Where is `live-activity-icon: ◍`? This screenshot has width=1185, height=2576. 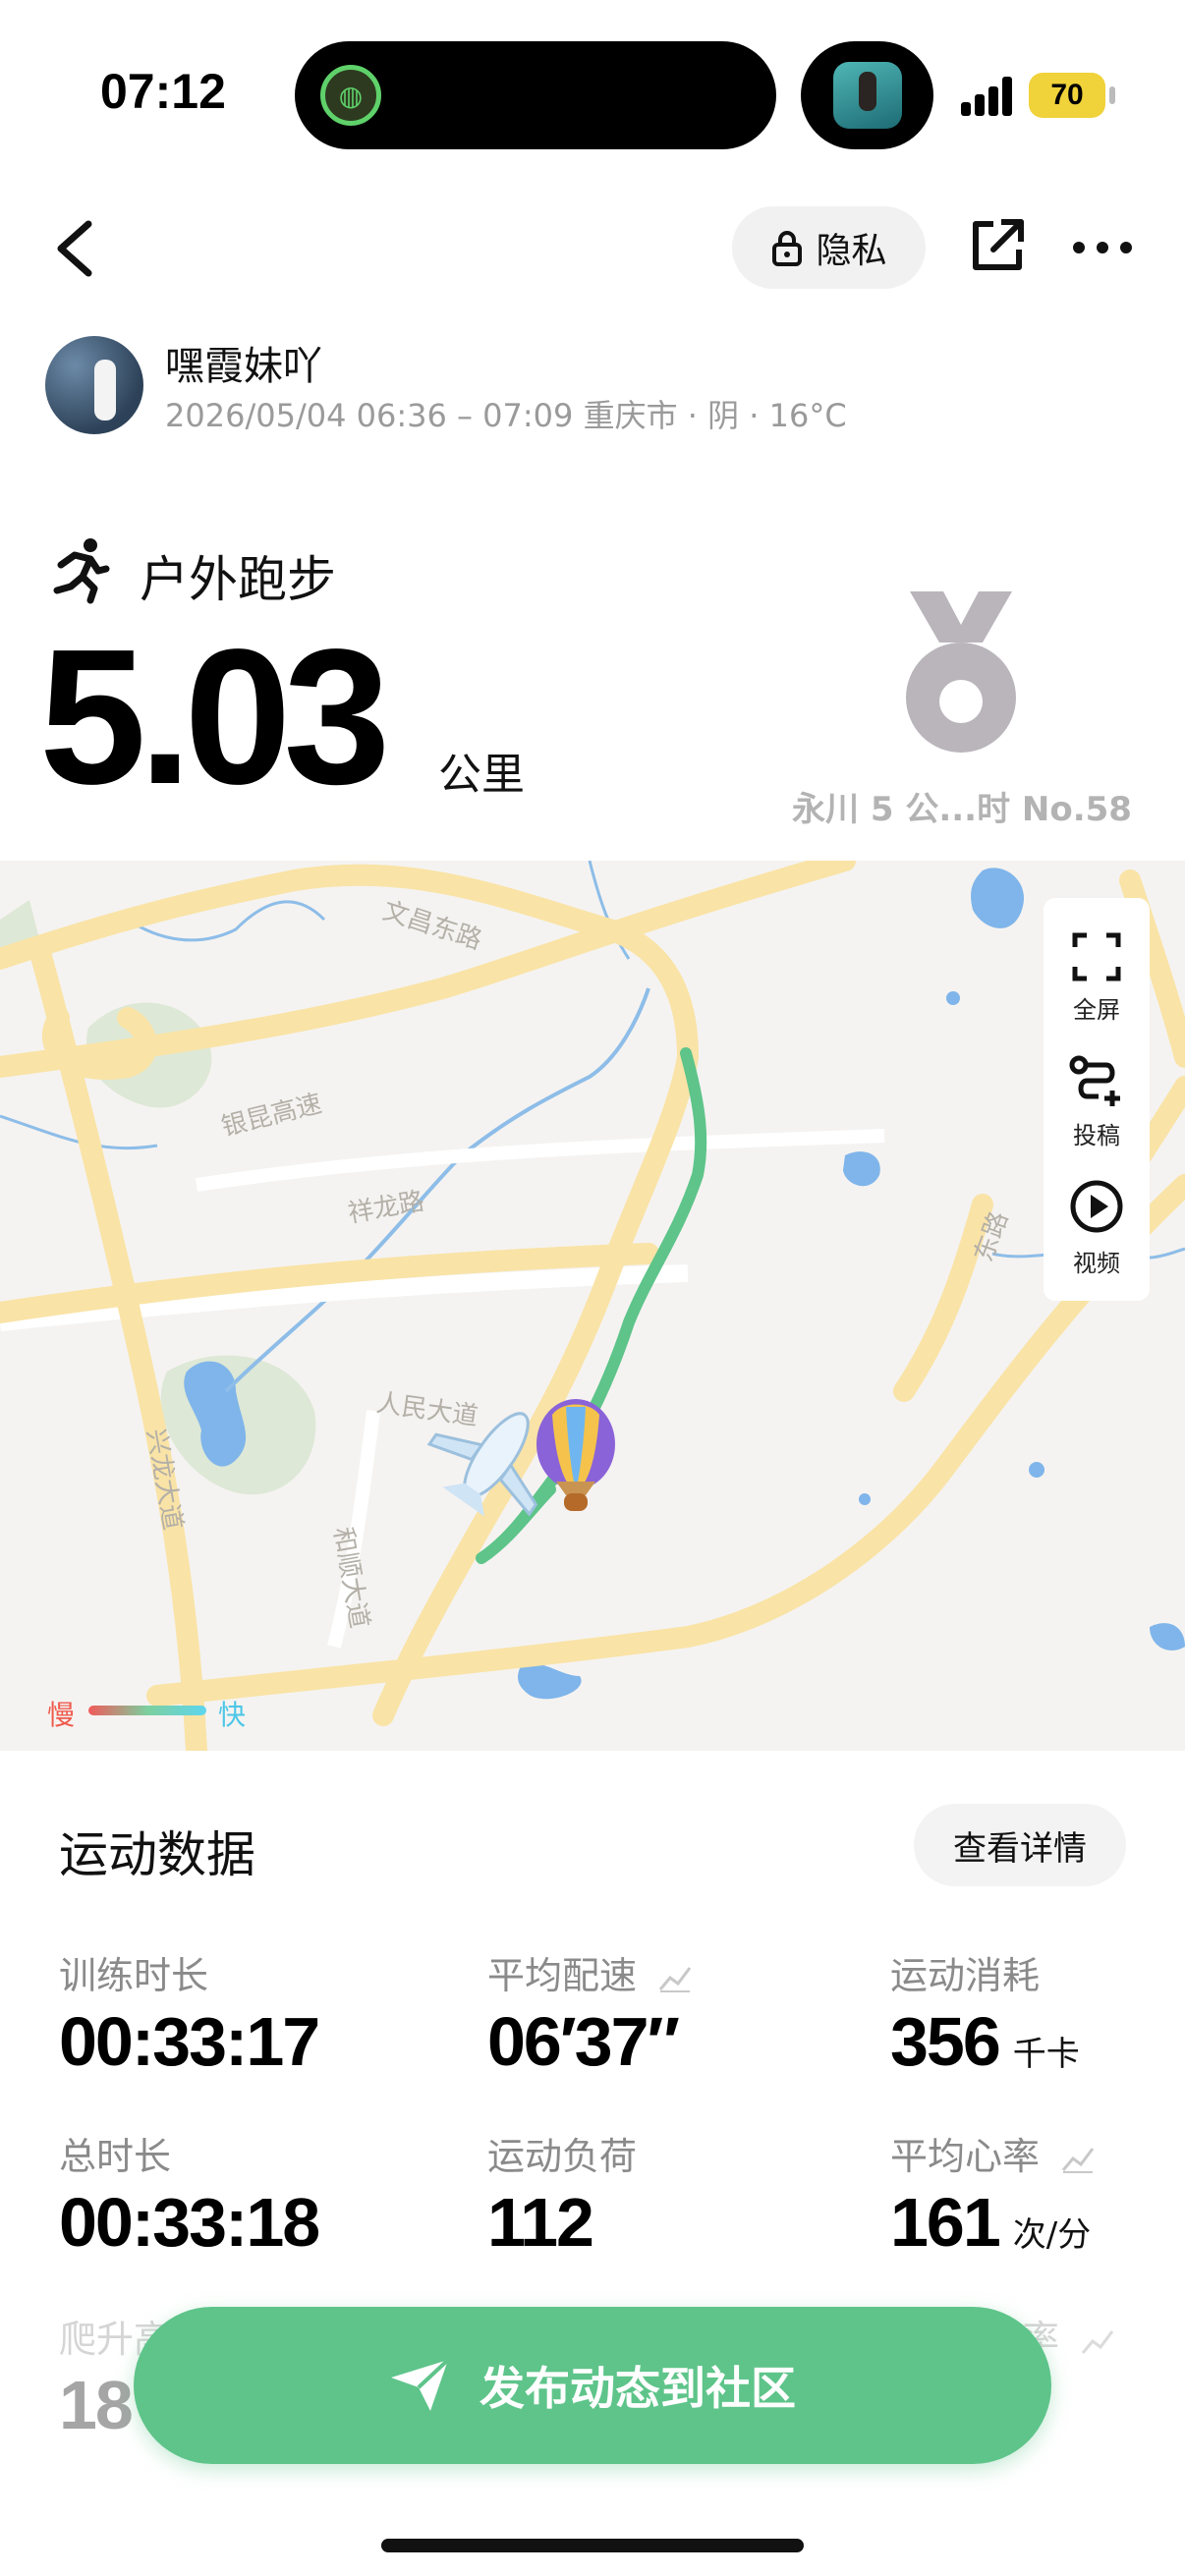
live-activity-icon: ◍ is located at coordinates (351, 95).